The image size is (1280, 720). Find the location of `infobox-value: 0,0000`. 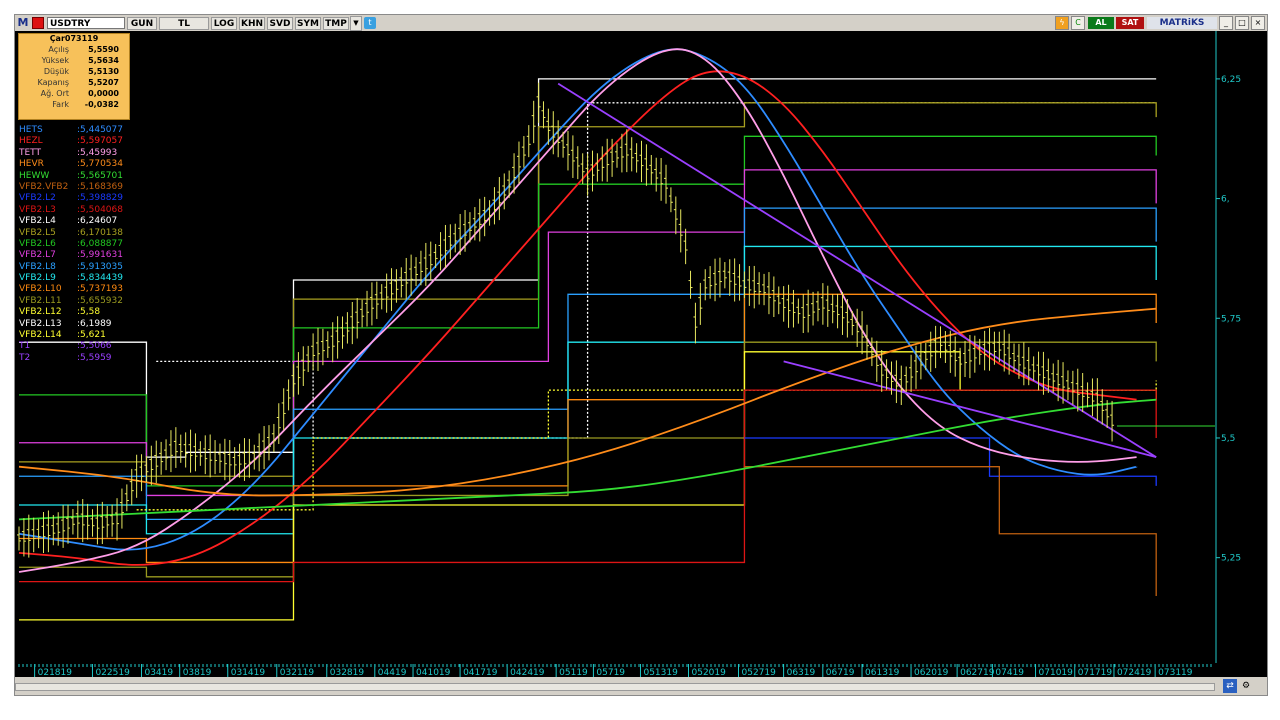

infobox-value: 0,0000 is located at coordinates (103, 93).